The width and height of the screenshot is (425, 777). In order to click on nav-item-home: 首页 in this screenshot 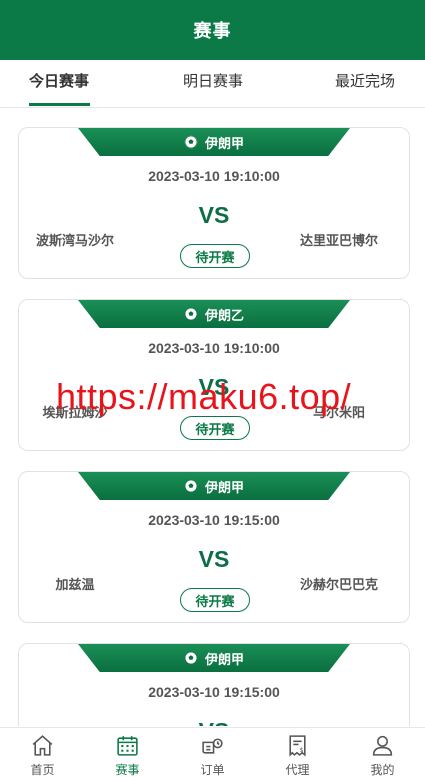, I will do `click(42, 752)`.